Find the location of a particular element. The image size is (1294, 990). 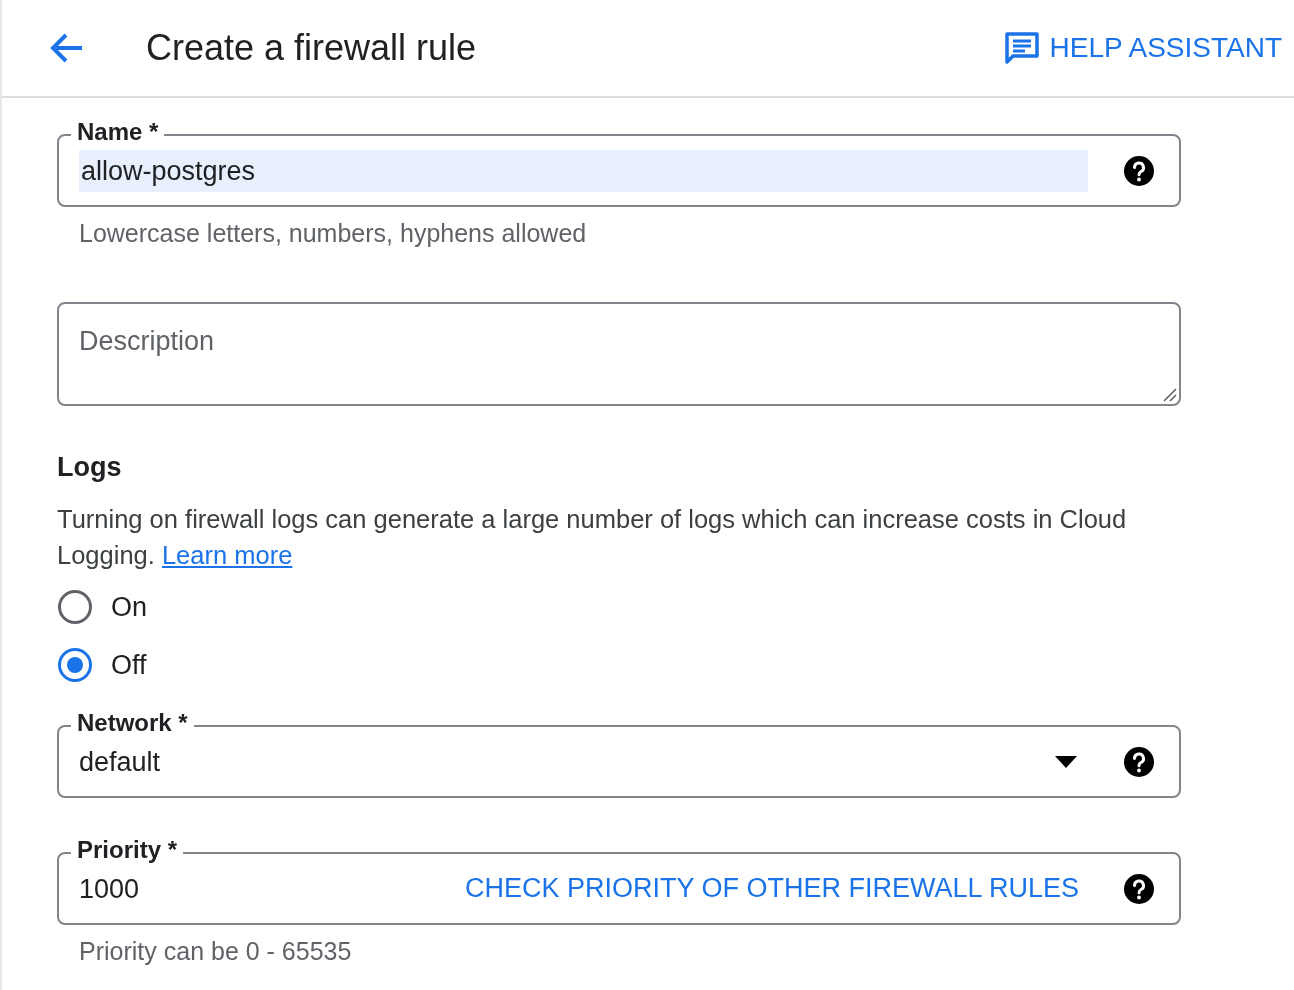

field-value: 1000 is located at coordinates (110, 889).